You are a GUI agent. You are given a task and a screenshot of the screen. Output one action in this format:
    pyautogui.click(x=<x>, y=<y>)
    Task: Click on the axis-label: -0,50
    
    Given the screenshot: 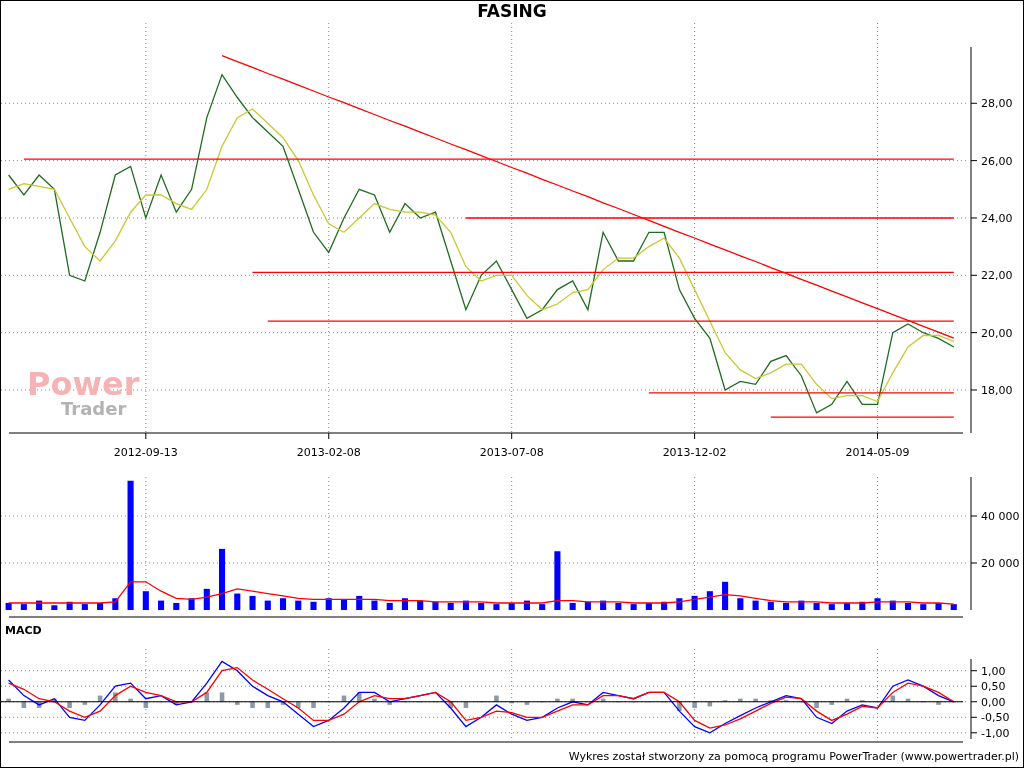 What is the action you would take?
    pyautogui.click(x=995, y=718)
    